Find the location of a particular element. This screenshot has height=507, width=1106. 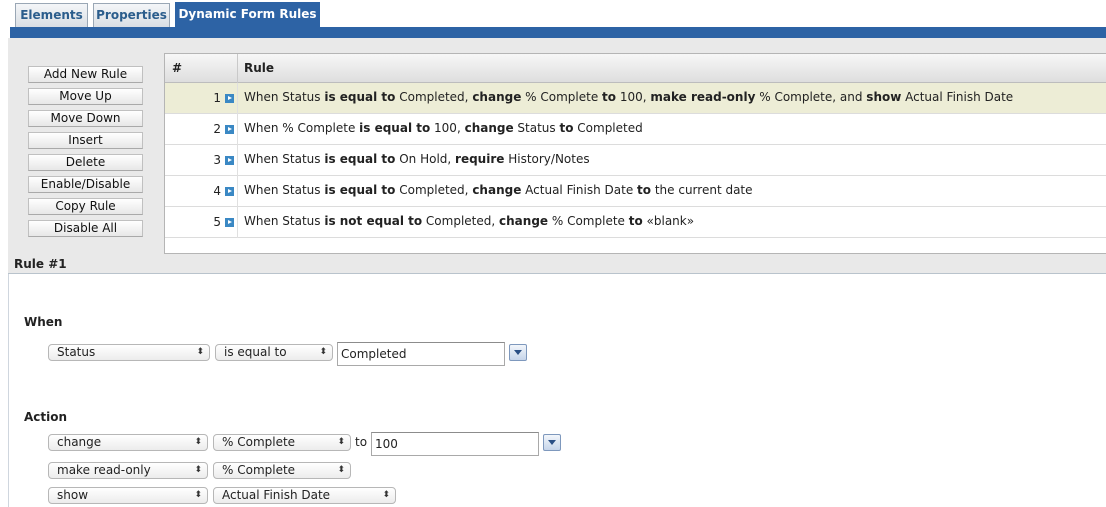

rule-title-bar is located at coordinates (557, 264).